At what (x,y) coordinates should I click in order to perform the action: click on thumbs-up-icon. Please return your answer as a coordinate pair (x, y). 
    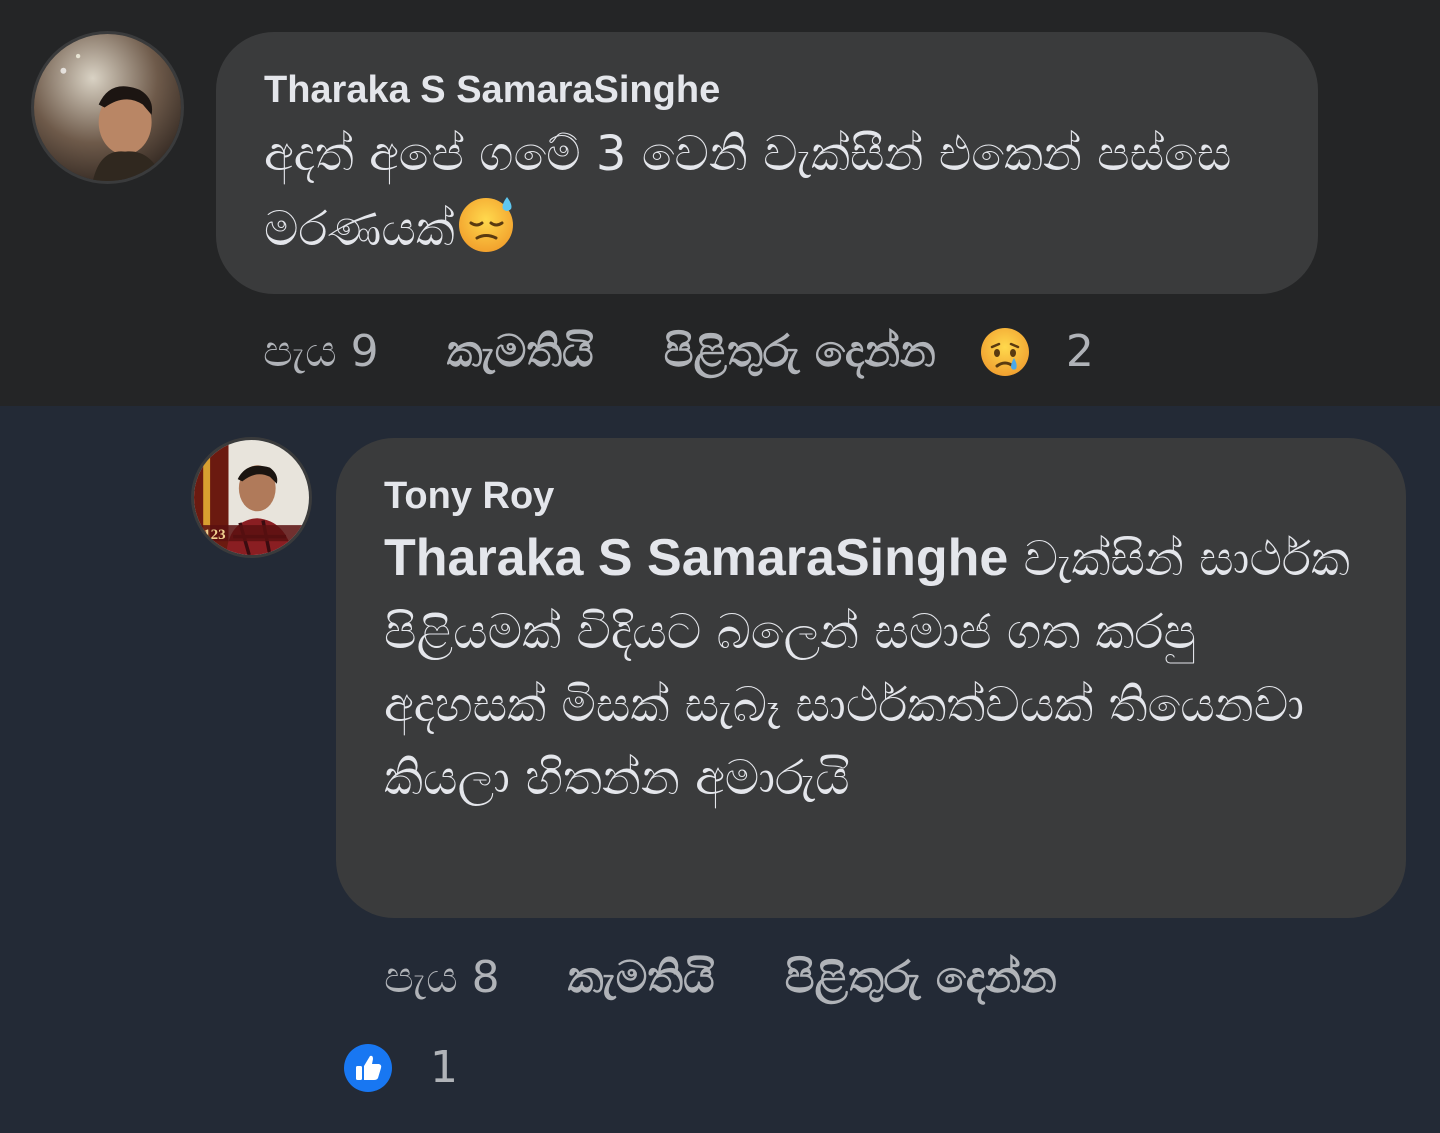
    Looking at the image, I should click on (368, 1068).